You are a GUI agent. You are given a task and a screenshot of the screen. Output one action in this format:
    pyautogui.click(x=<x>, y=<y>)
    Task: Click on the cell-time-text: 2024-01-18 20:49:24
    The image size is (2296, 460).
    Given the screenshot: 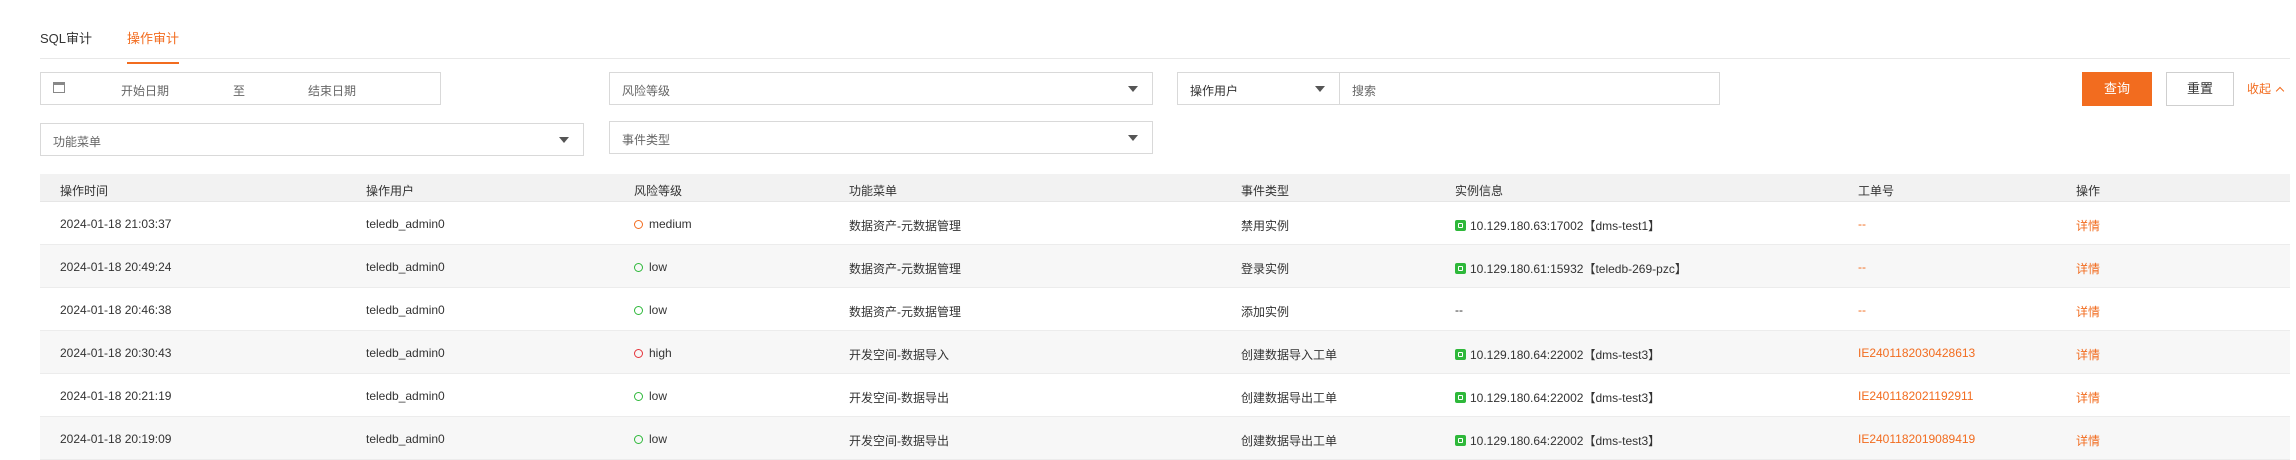 What is the action you would take?
    pyautogui.click(x=116, y=267)
    